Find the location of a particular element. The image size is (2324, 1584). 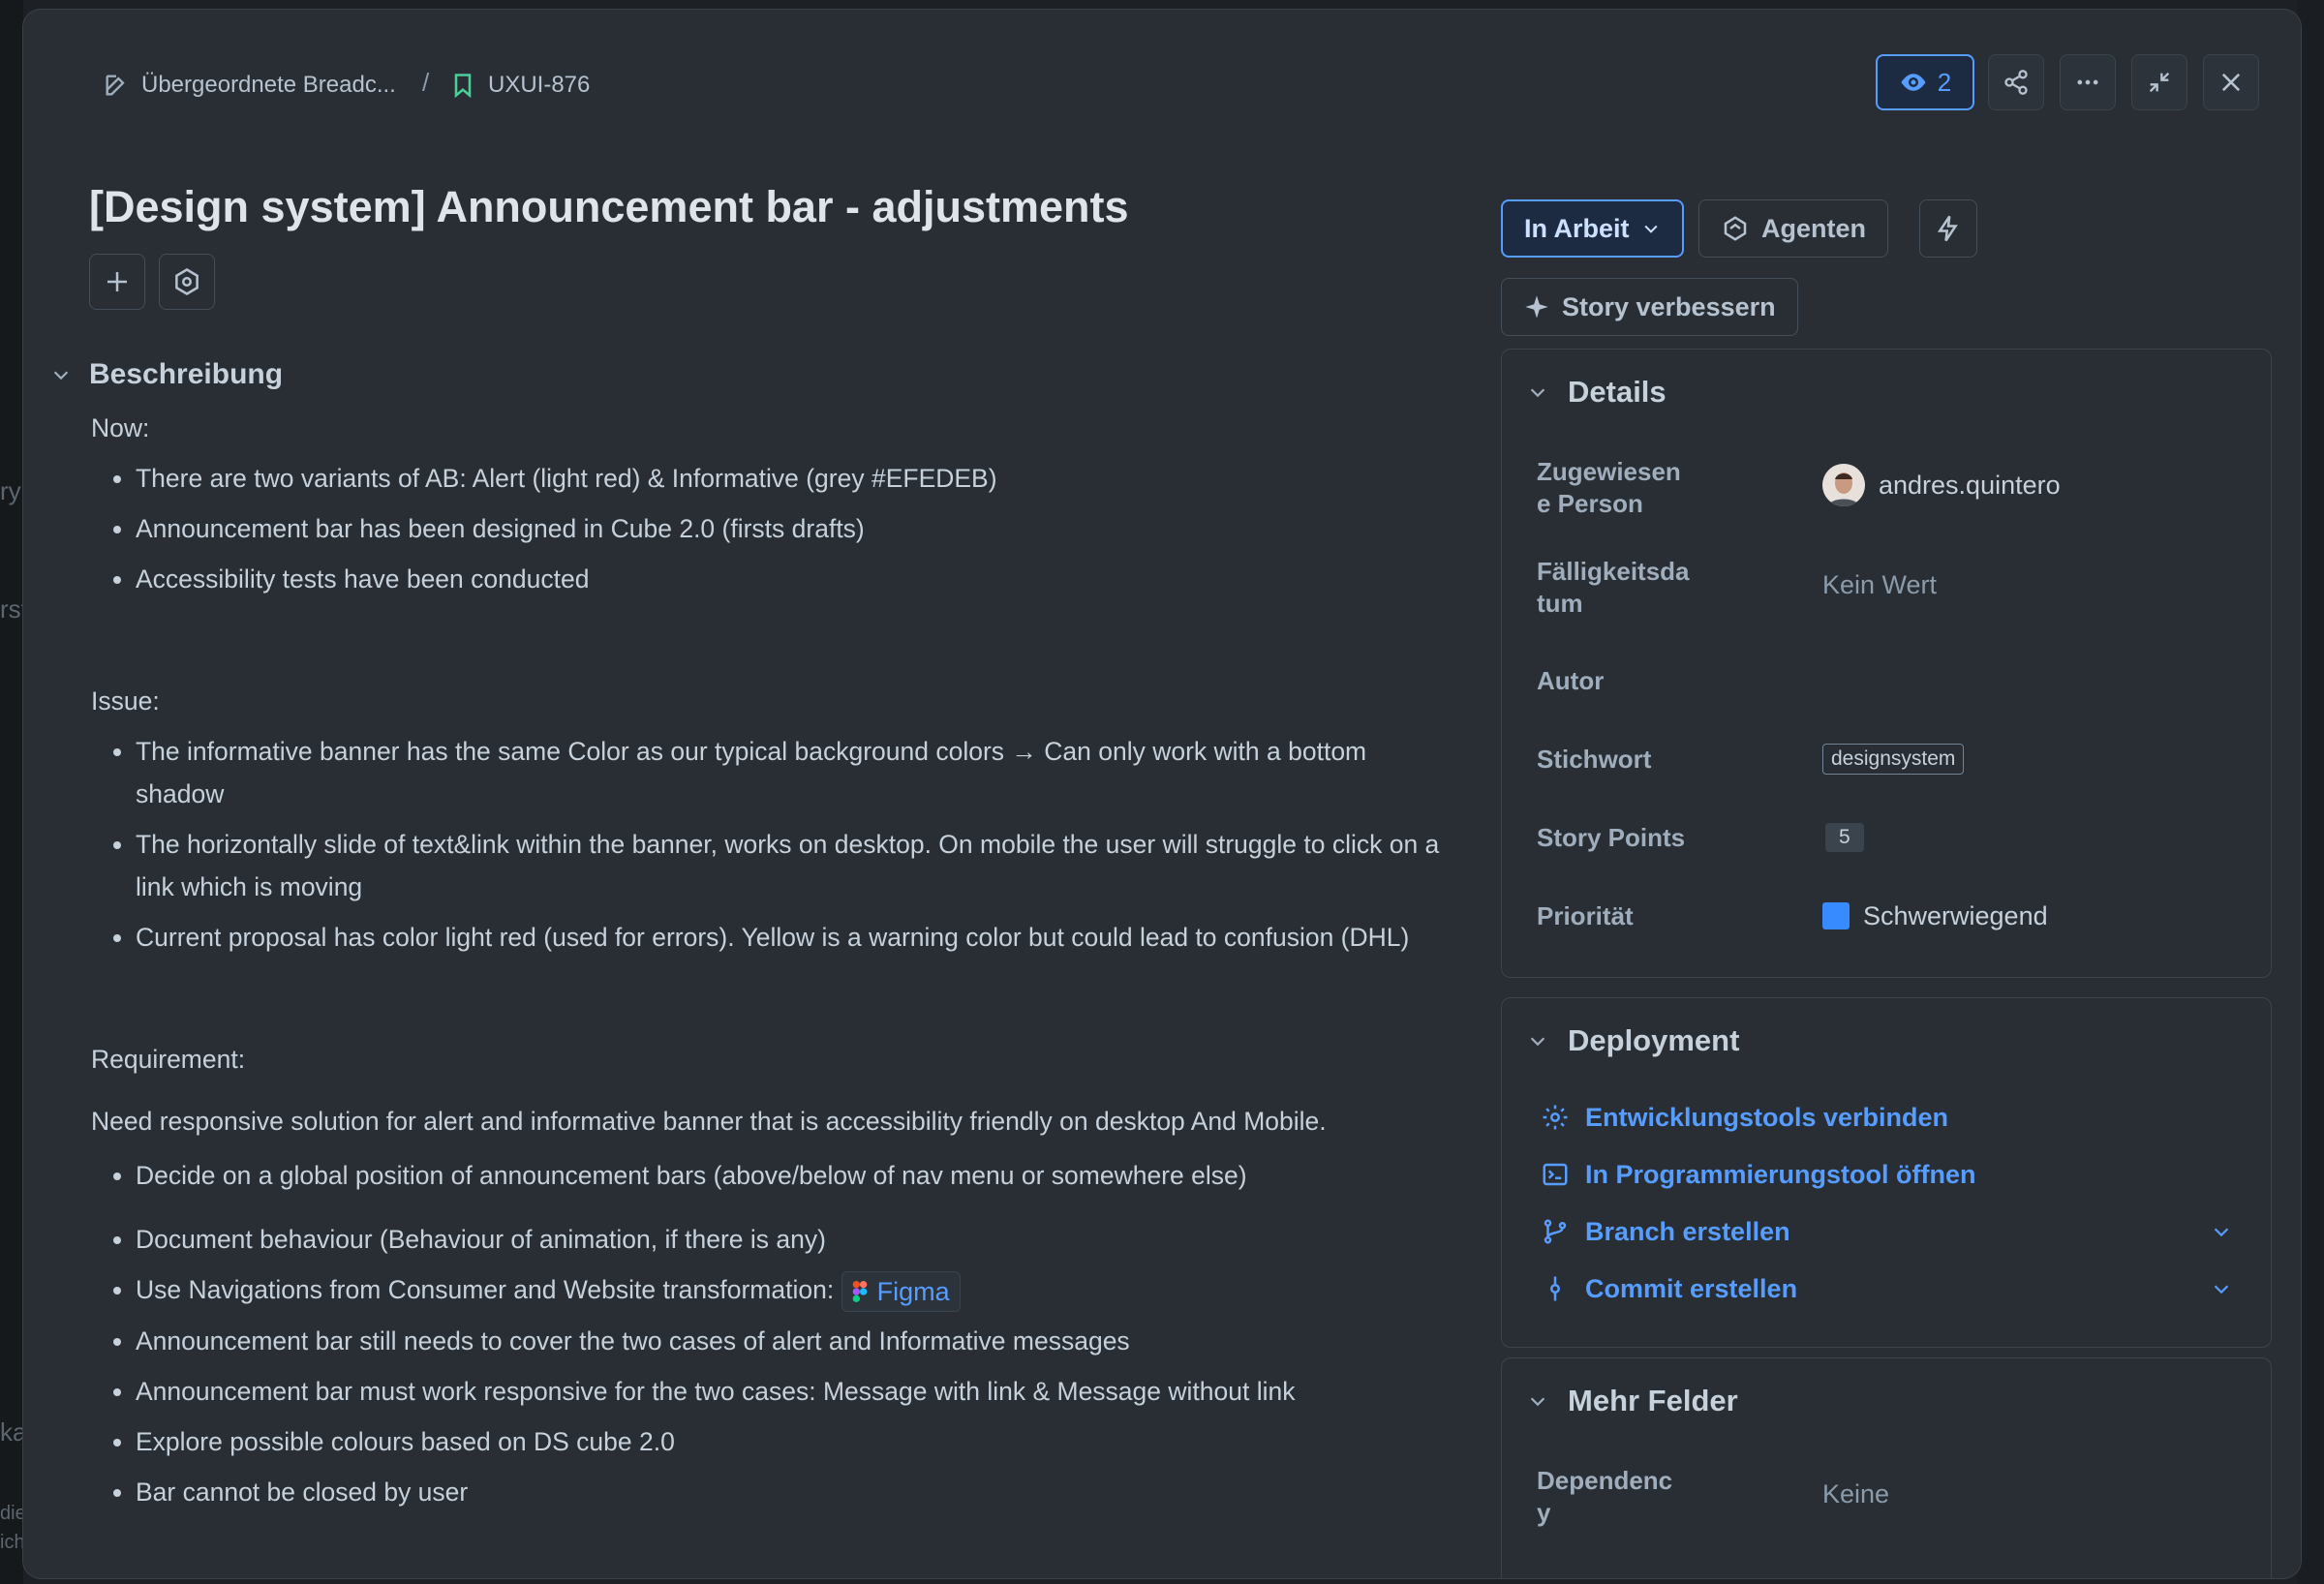

more-actions-button is located at coordinates (2088, 82).